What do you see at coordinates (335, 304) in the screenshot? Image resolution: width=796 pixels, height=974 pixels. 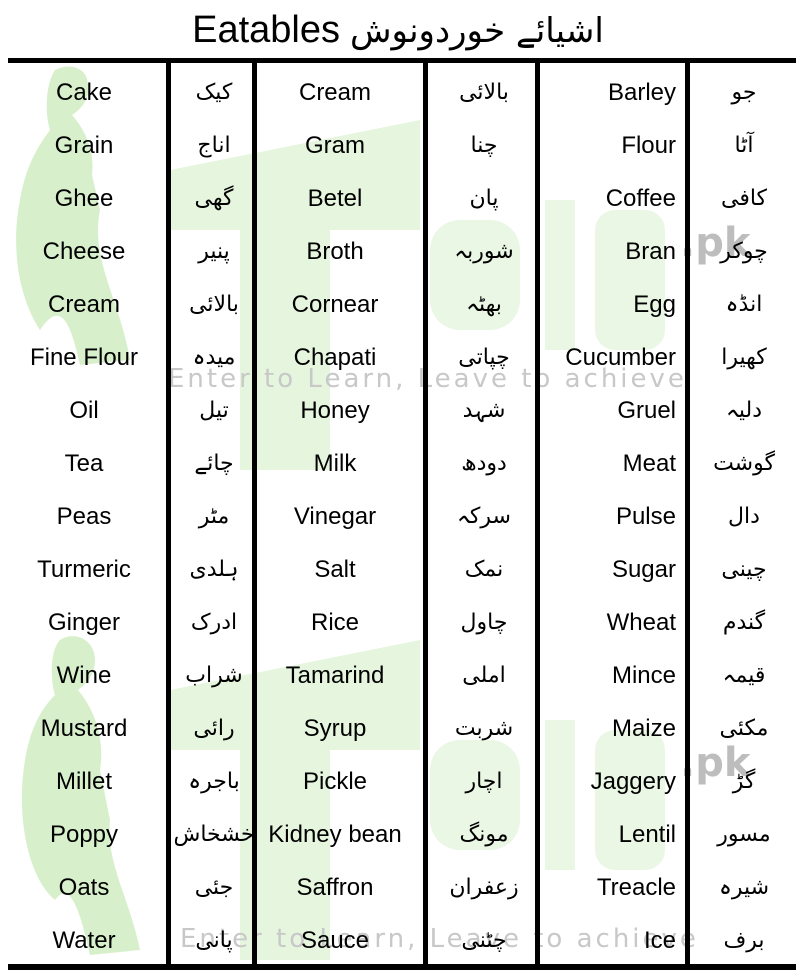 I see `english-word: Cornear` at bounding box center [335, 304].